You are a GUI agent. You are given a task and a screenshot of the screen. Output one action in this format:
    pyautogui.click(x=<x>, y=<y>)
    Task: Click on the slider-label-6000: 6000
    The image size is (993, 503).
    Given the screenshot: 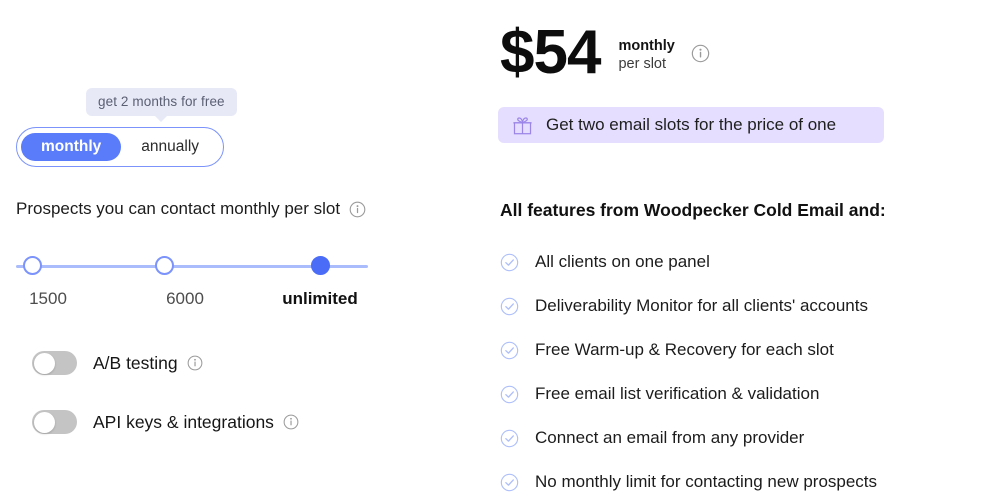 What is the action you would take?
    pyautogui.click(x=185, y=298)
    